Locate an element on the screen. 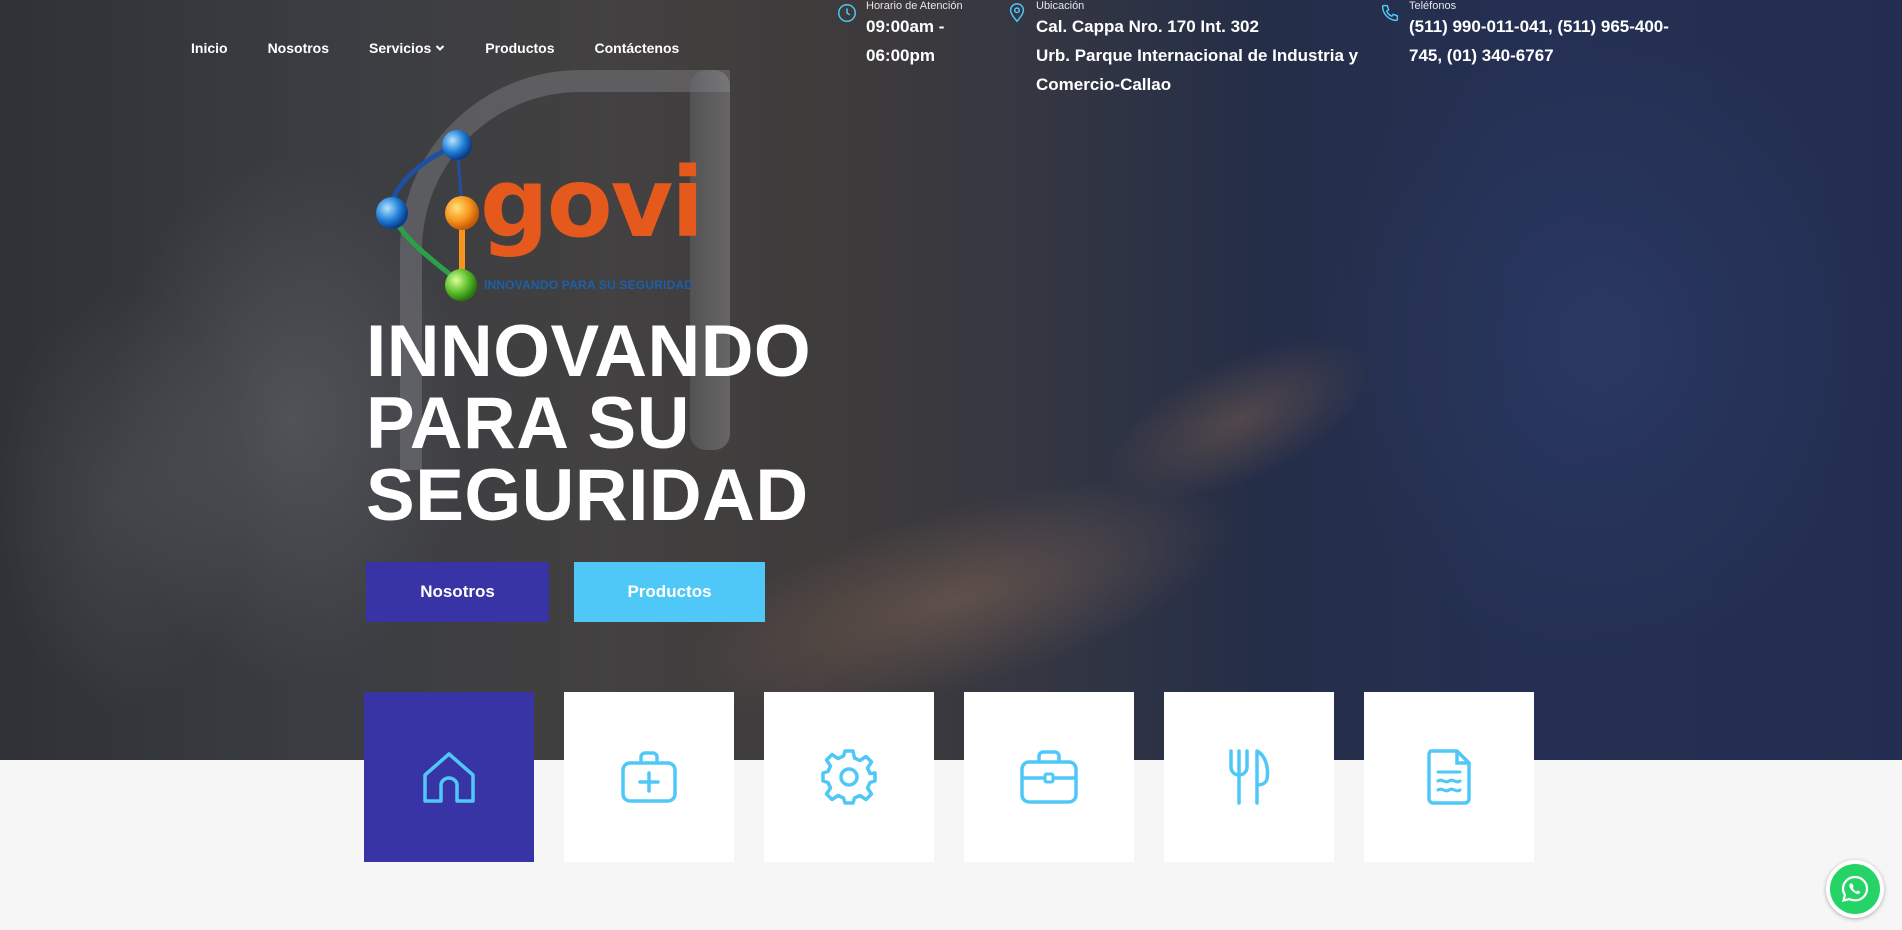  hero-headline: INNOVANDO PARA SU SEGURIDAD is located at coordinates (589, 423).